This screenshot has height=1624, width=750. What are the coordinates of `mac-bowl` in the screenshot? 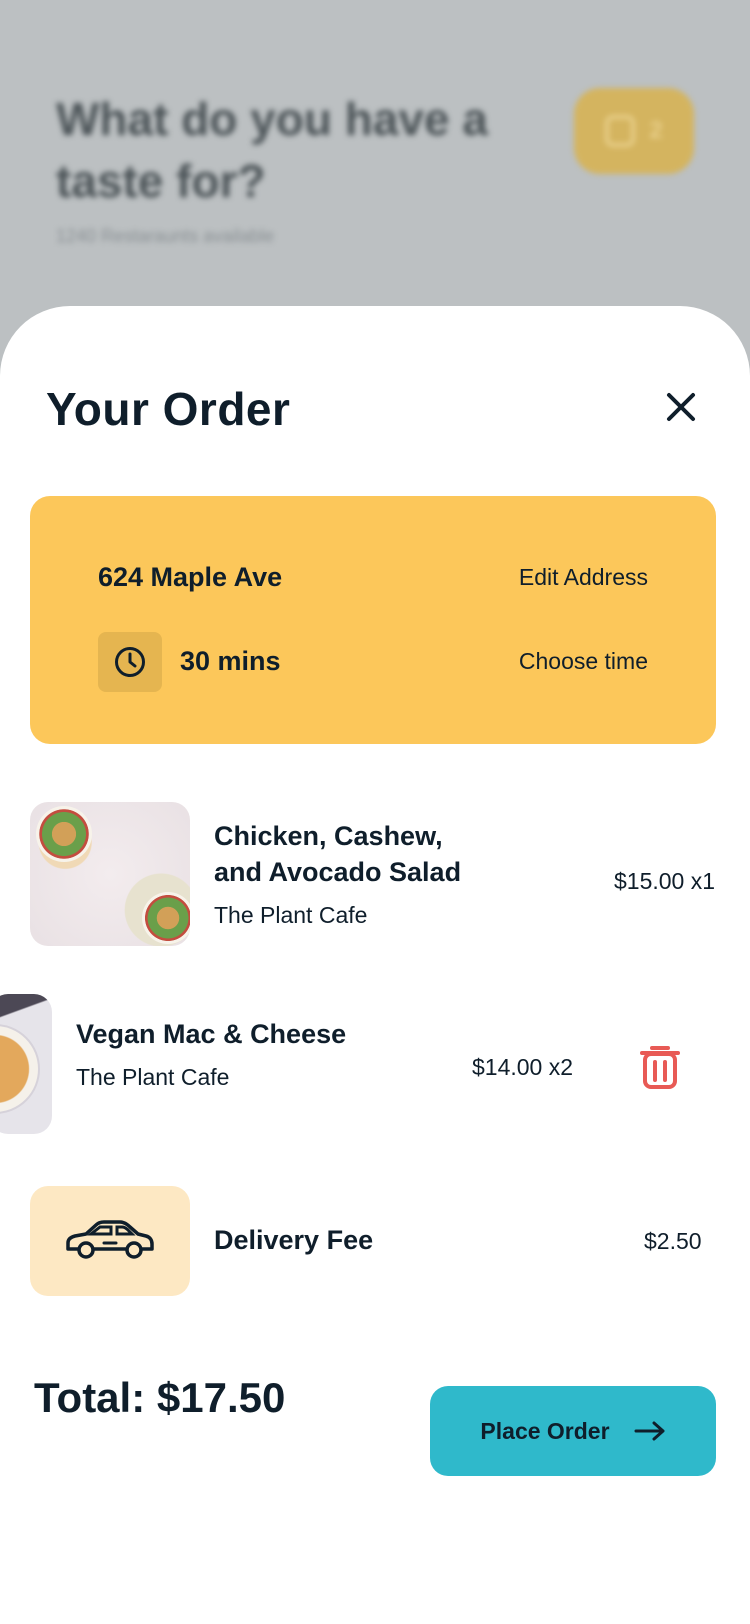 It's located at (20, 1069).